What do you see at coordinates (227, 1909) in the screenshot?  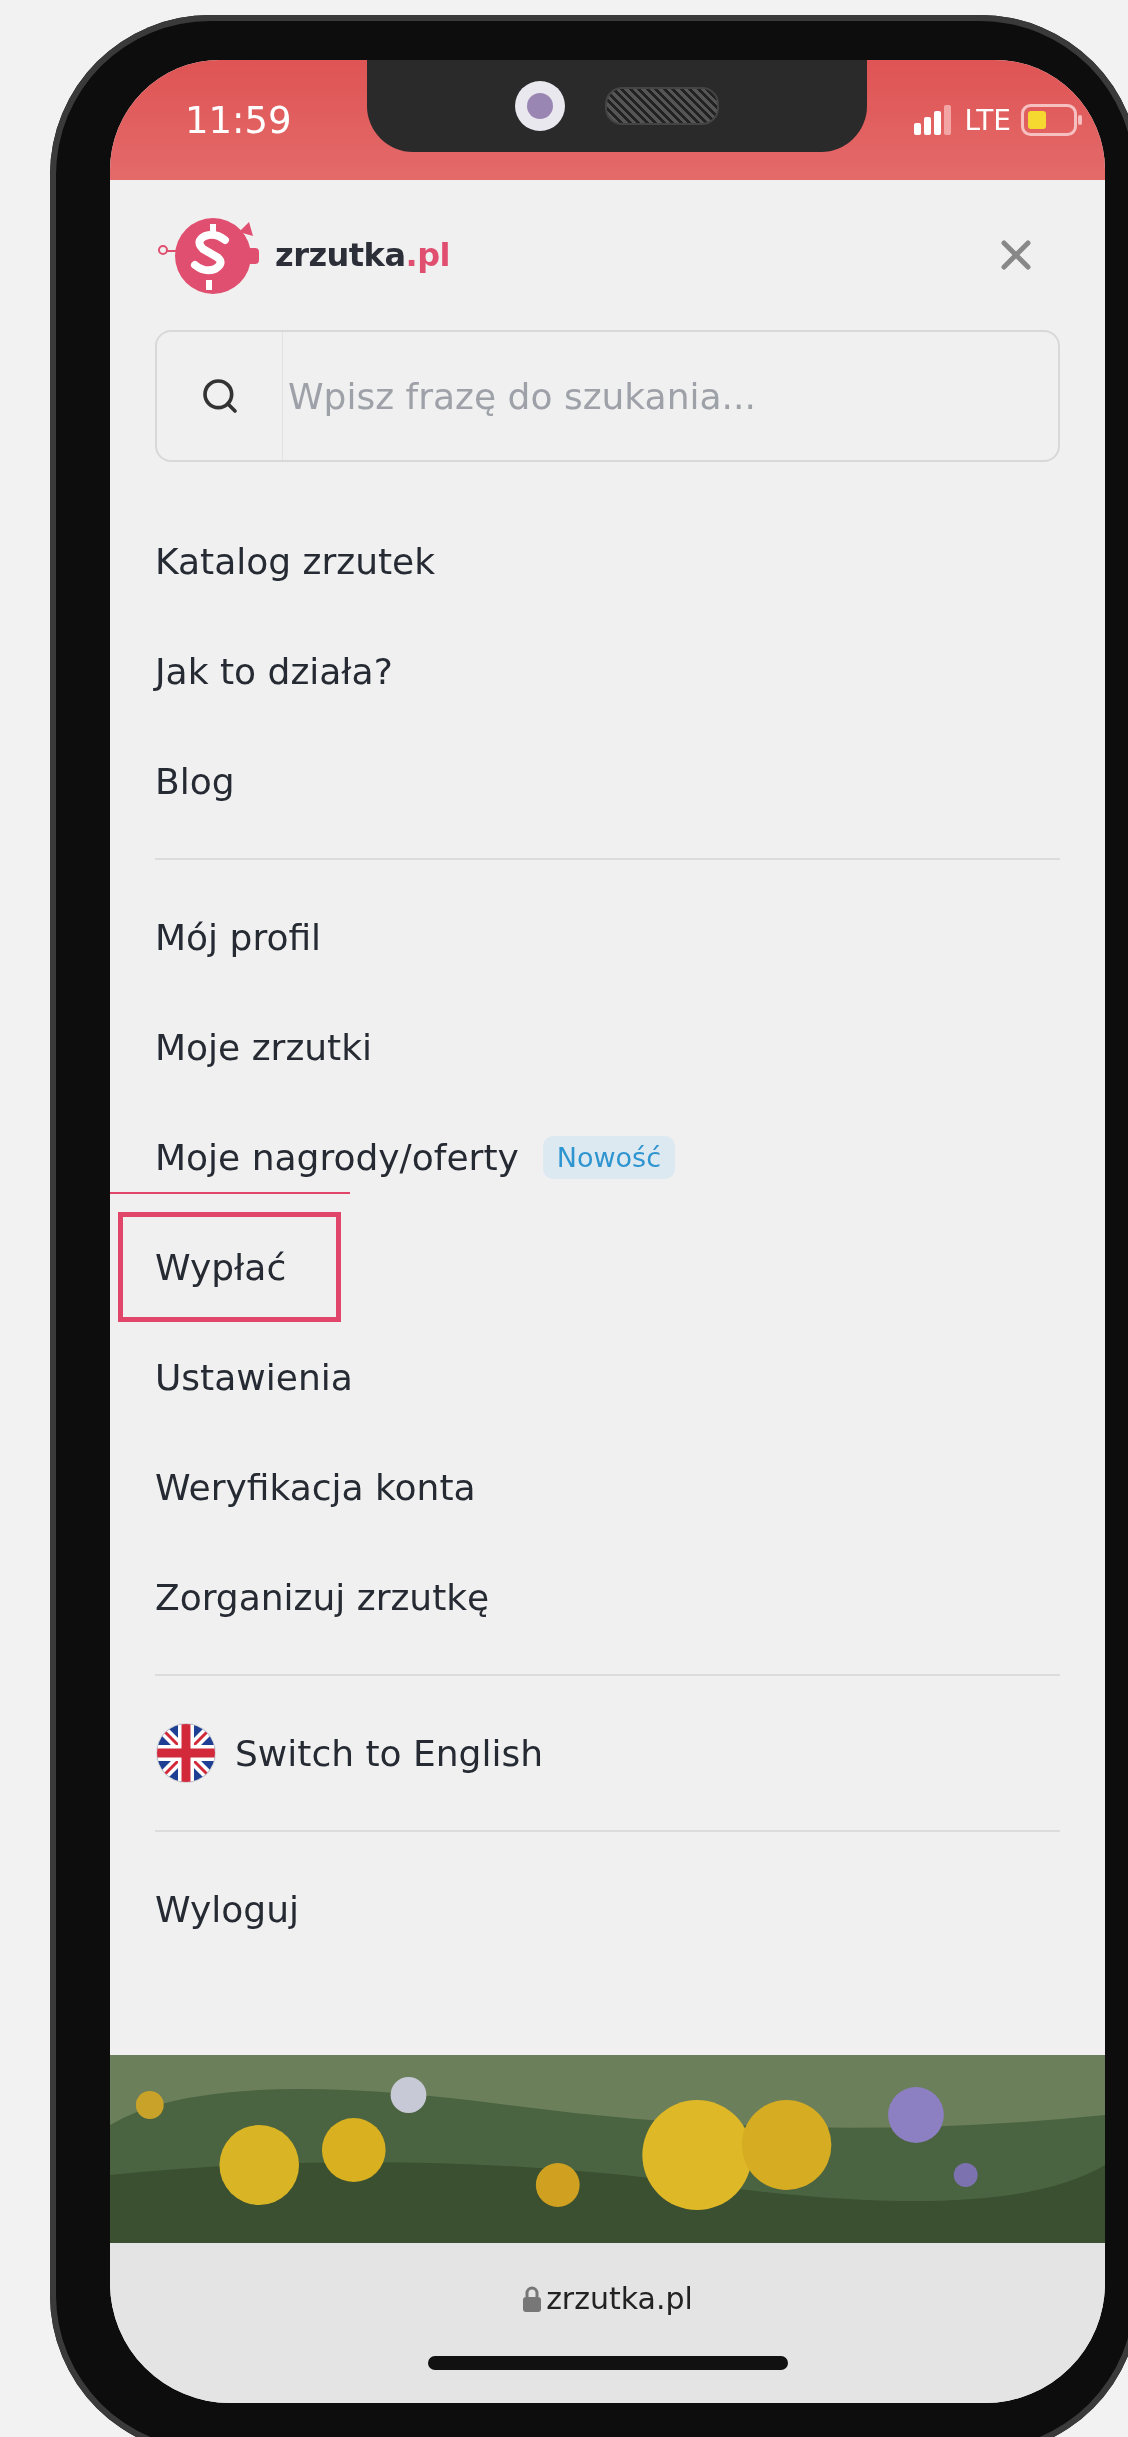 I see `menu-item: Wyloguj` at bounding box center [227, 1909].